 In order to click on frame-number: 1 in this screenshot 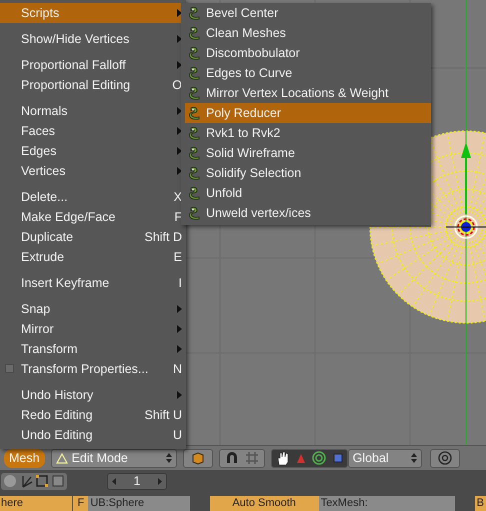, I will do `click(137, 481)`.